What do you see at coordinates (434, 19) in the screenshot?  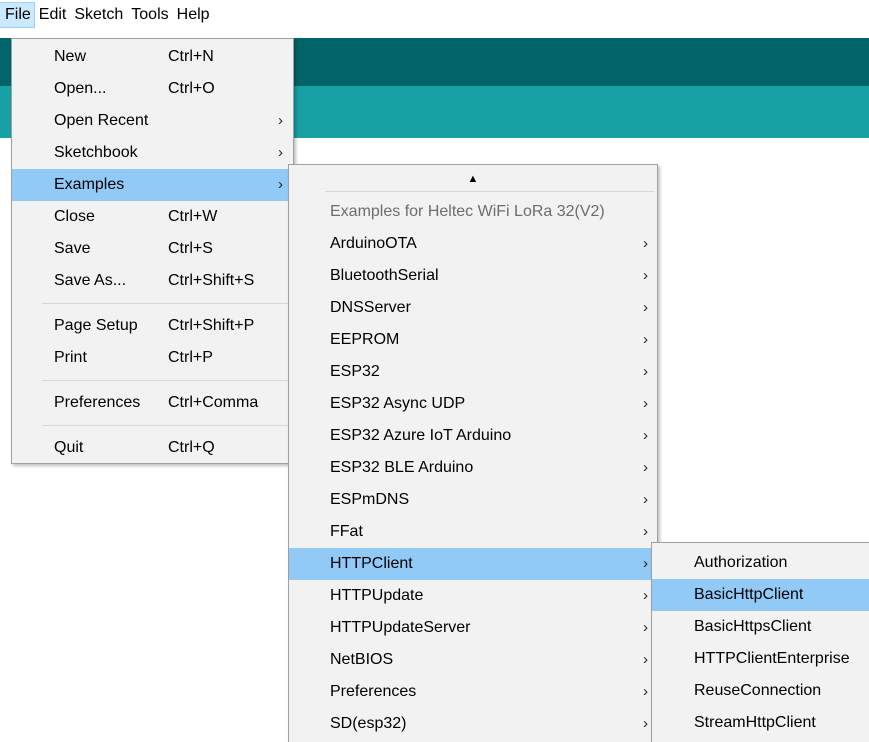 I see `menu-bar: File Edit Sketch Tools Help` at bounding box center [434, 19].